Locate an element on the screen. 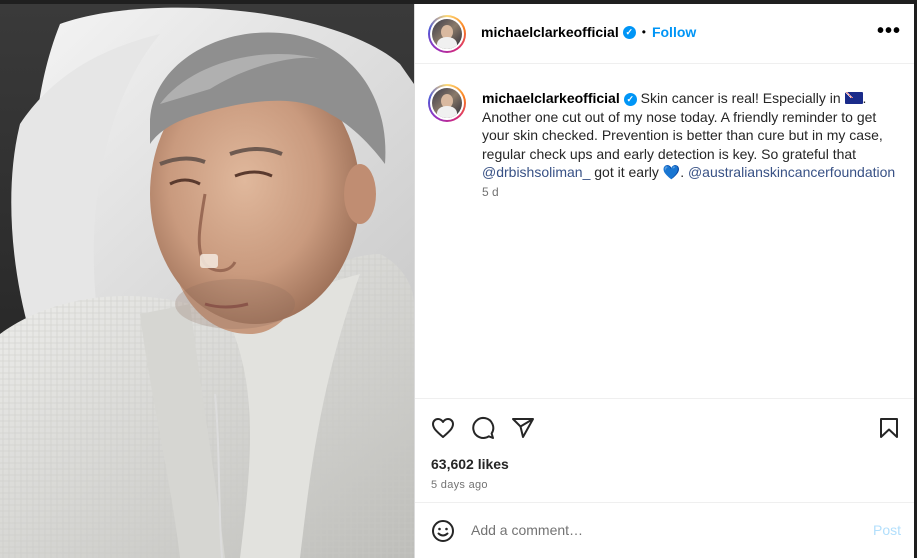 The width and height of the screenshot is (917, 558). author-avatar is located at coordinates (447, 34).